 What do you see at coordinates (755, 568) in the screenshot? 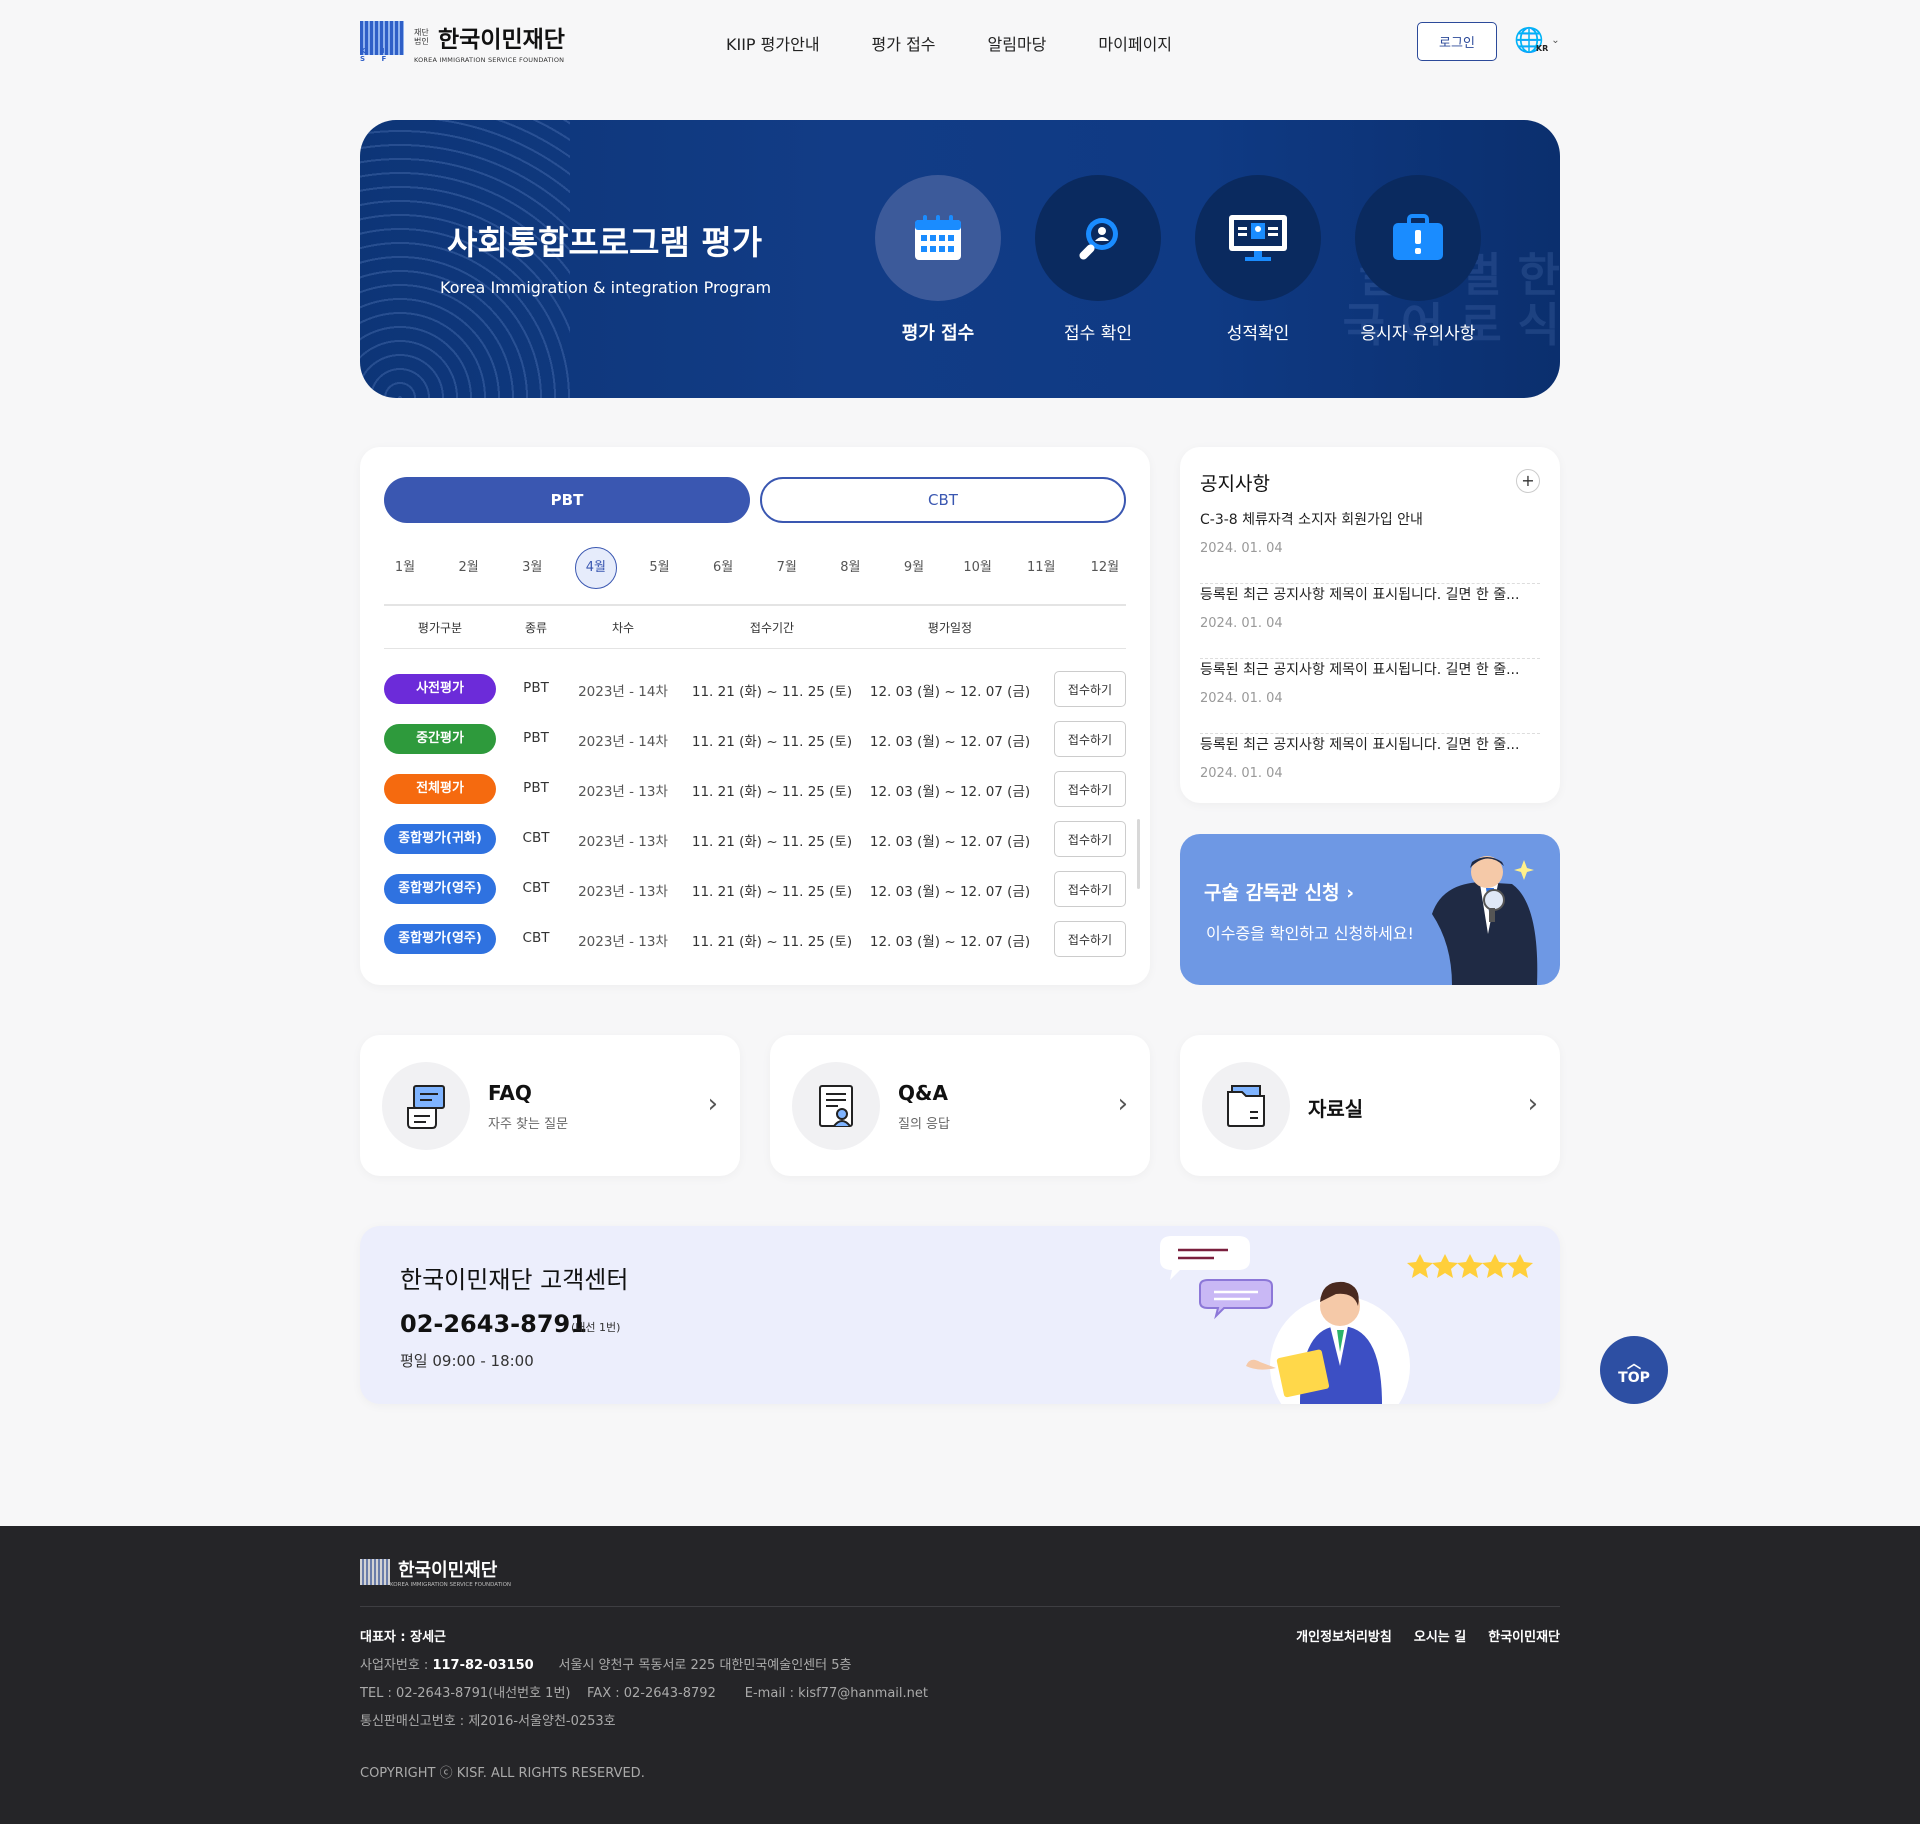
I see `month-selector: 1월 2월 3월 4월 5월 6월 7월 8월 9월 10월 11월 12월` at bounding box center [755, 568].